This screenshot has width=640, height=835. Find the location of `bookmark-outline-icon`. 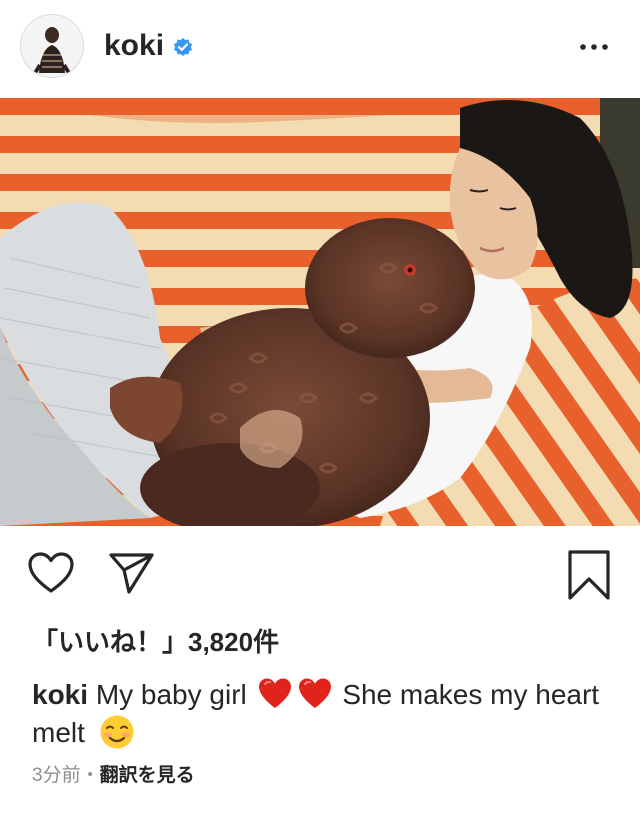

bookmark-outline-icon is located at coordinates (589, 575).